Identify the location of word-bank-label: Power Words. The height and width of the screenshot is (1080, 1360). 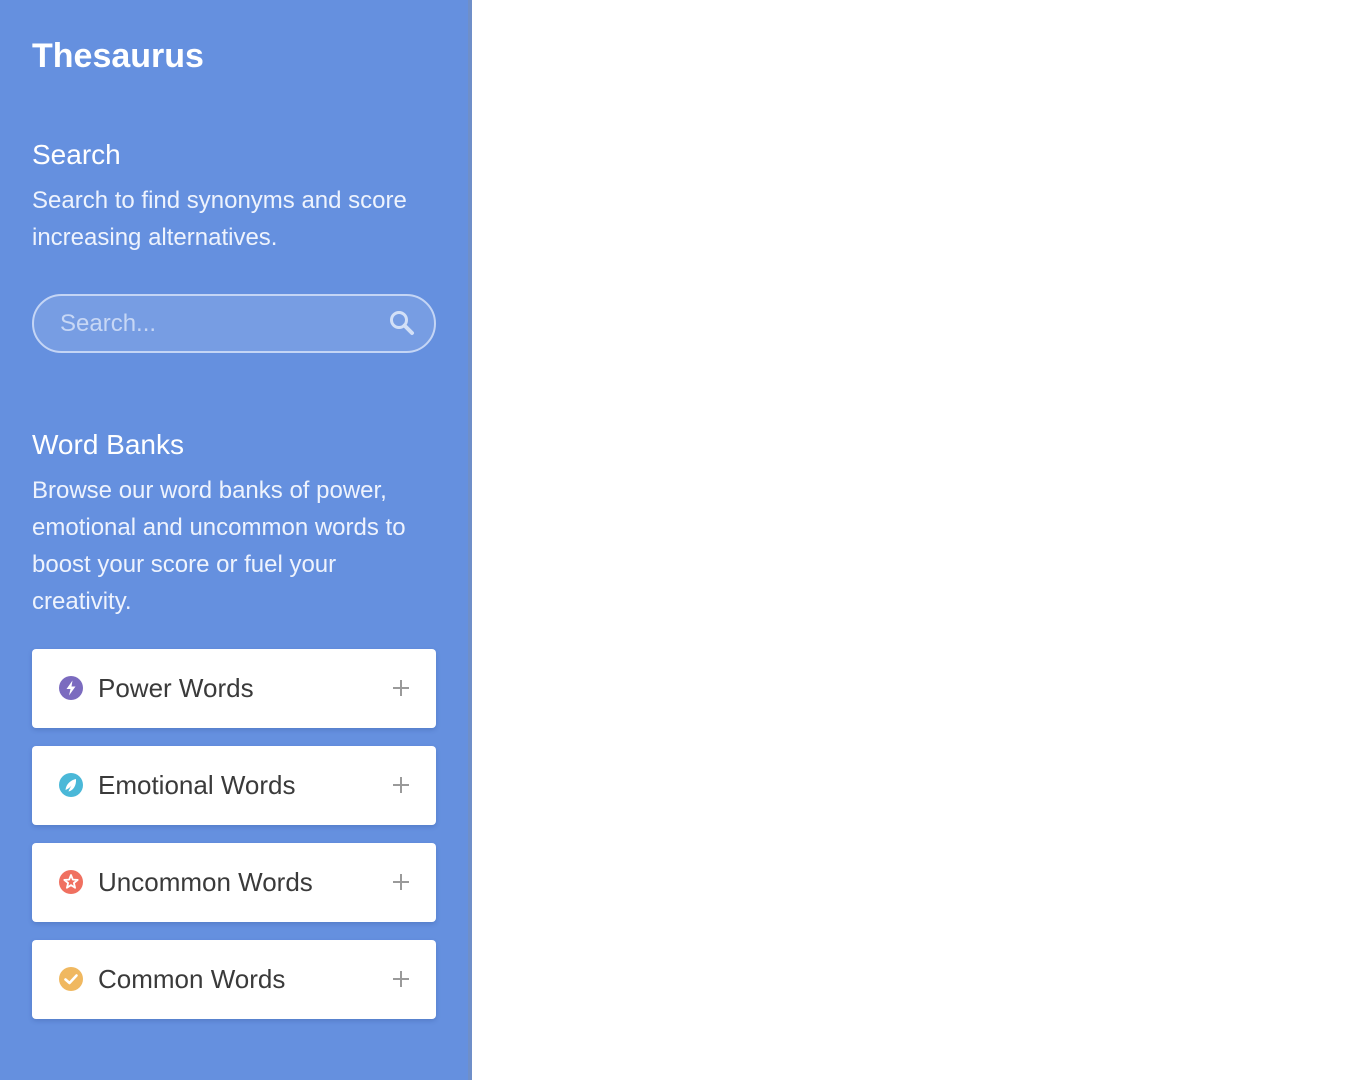
(176, 688).